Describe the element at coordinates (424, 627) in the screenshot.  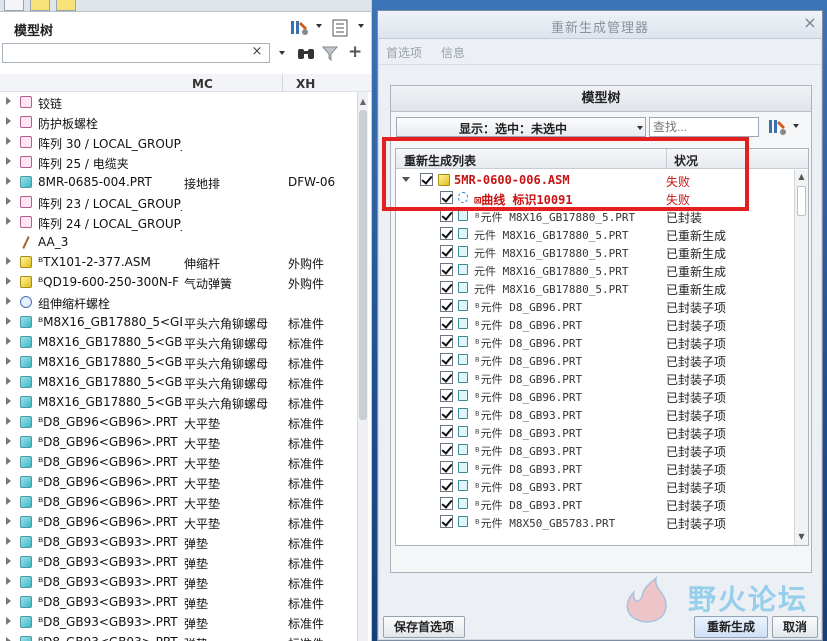
I see `save-preferences-button: 保存首选项` at that location.